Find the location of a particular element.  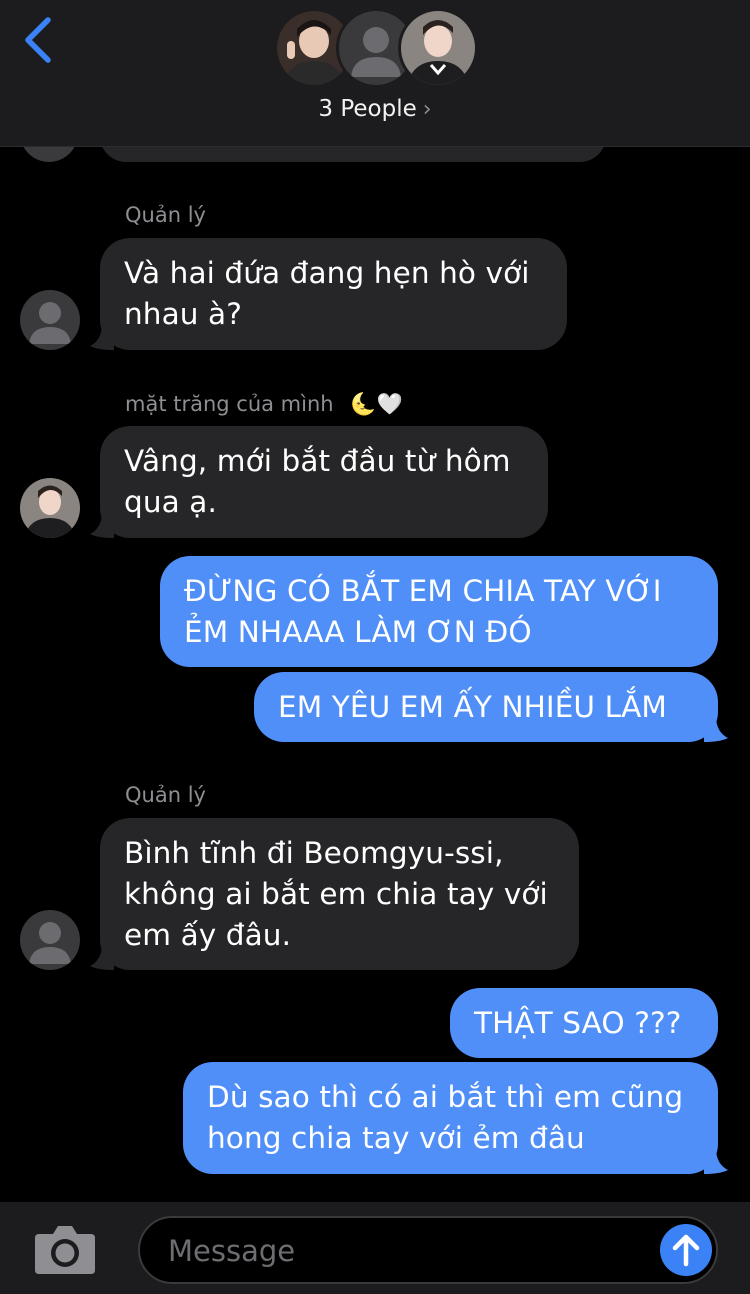

outgoing-message-bubble: EM YÊU EM ẤY NHIỀU LẮM is located at coordinates (486, 707).